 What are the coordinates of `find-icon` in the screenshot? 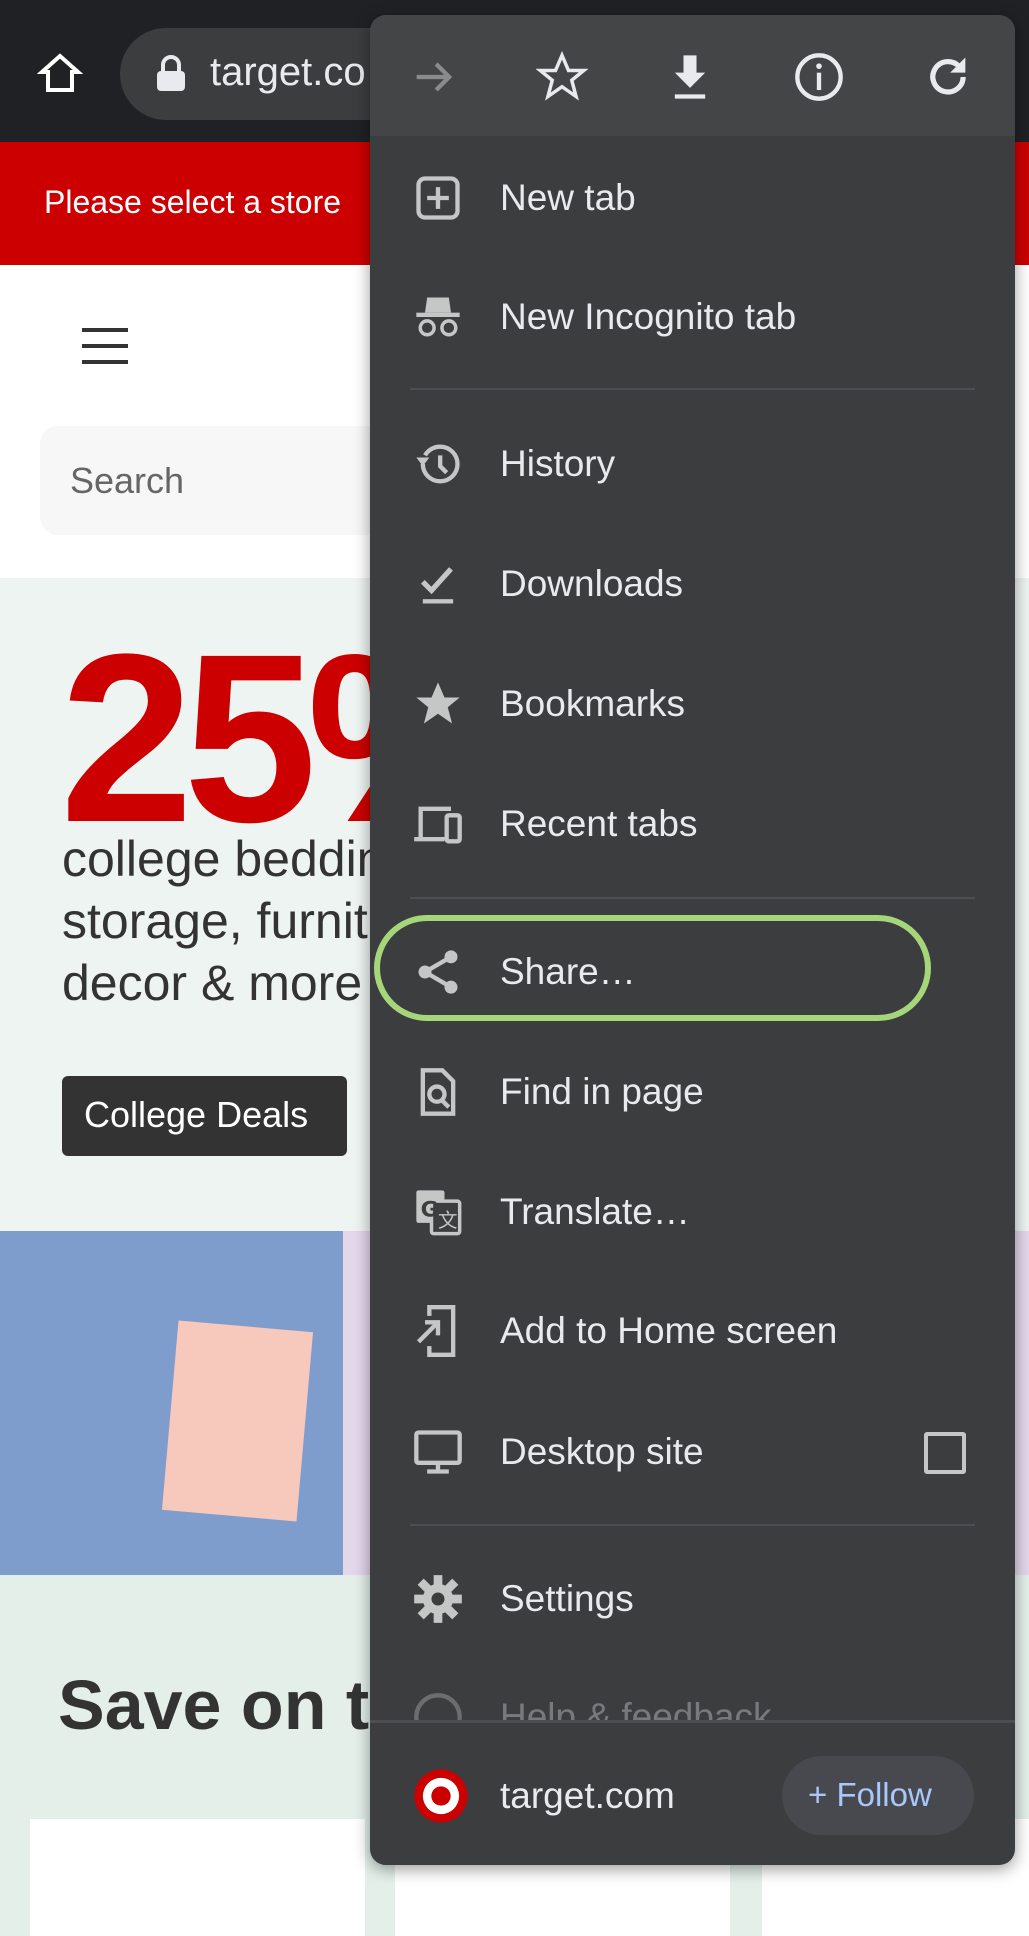 It's located at (438, 1092).